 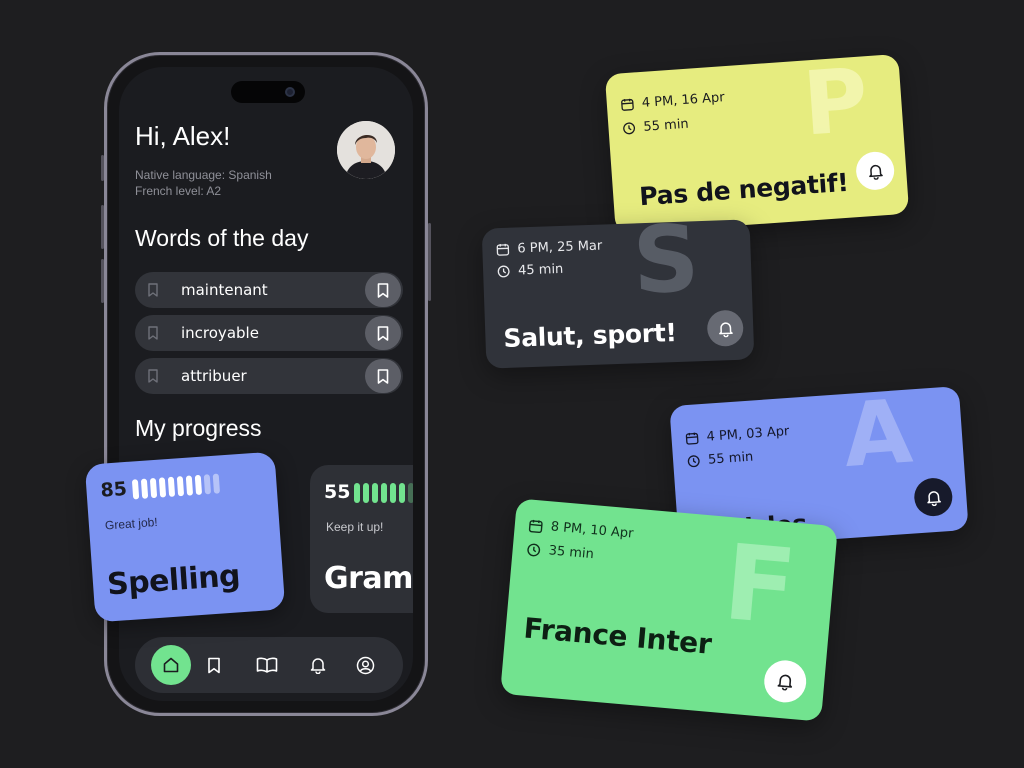 I want to click on book-icon, so click(x=267, y=665).